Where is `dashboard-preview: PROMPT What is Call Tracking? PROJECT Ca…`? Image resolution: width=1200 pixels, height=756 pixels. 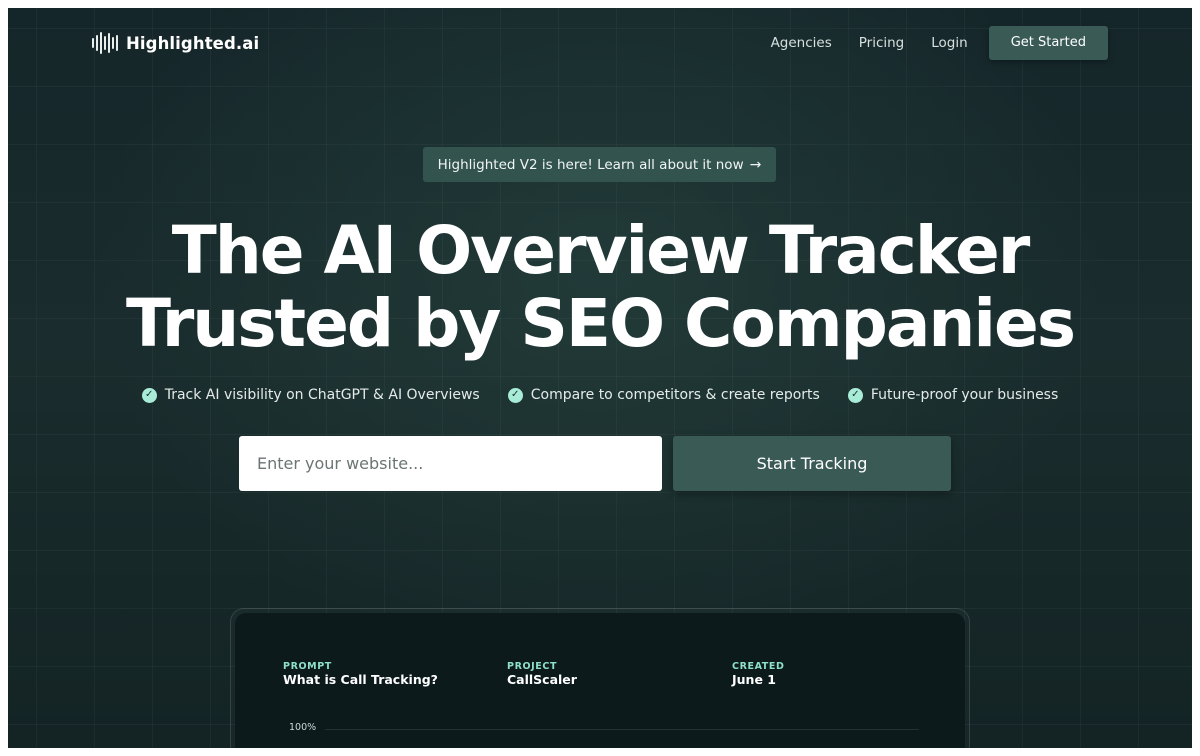 dashboard-preview: PROMPT What is Call Tracking? PROJECT Ca… is located at coordinates (600, 678).